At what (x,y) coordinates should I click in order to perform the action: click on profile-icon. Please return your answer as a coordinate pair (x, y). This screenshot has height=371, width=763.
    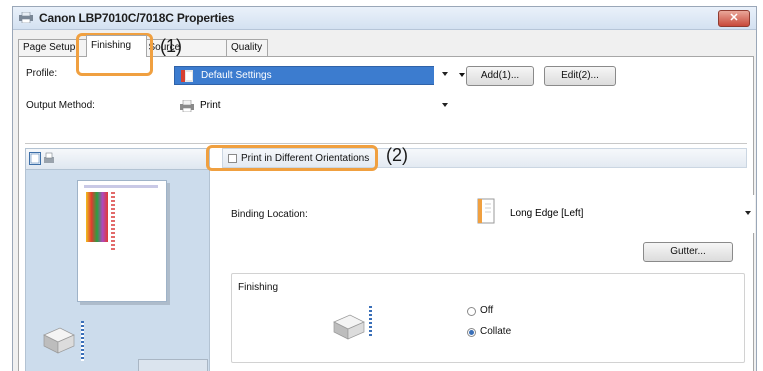
    Looking at the image, I should click on (187, 76).